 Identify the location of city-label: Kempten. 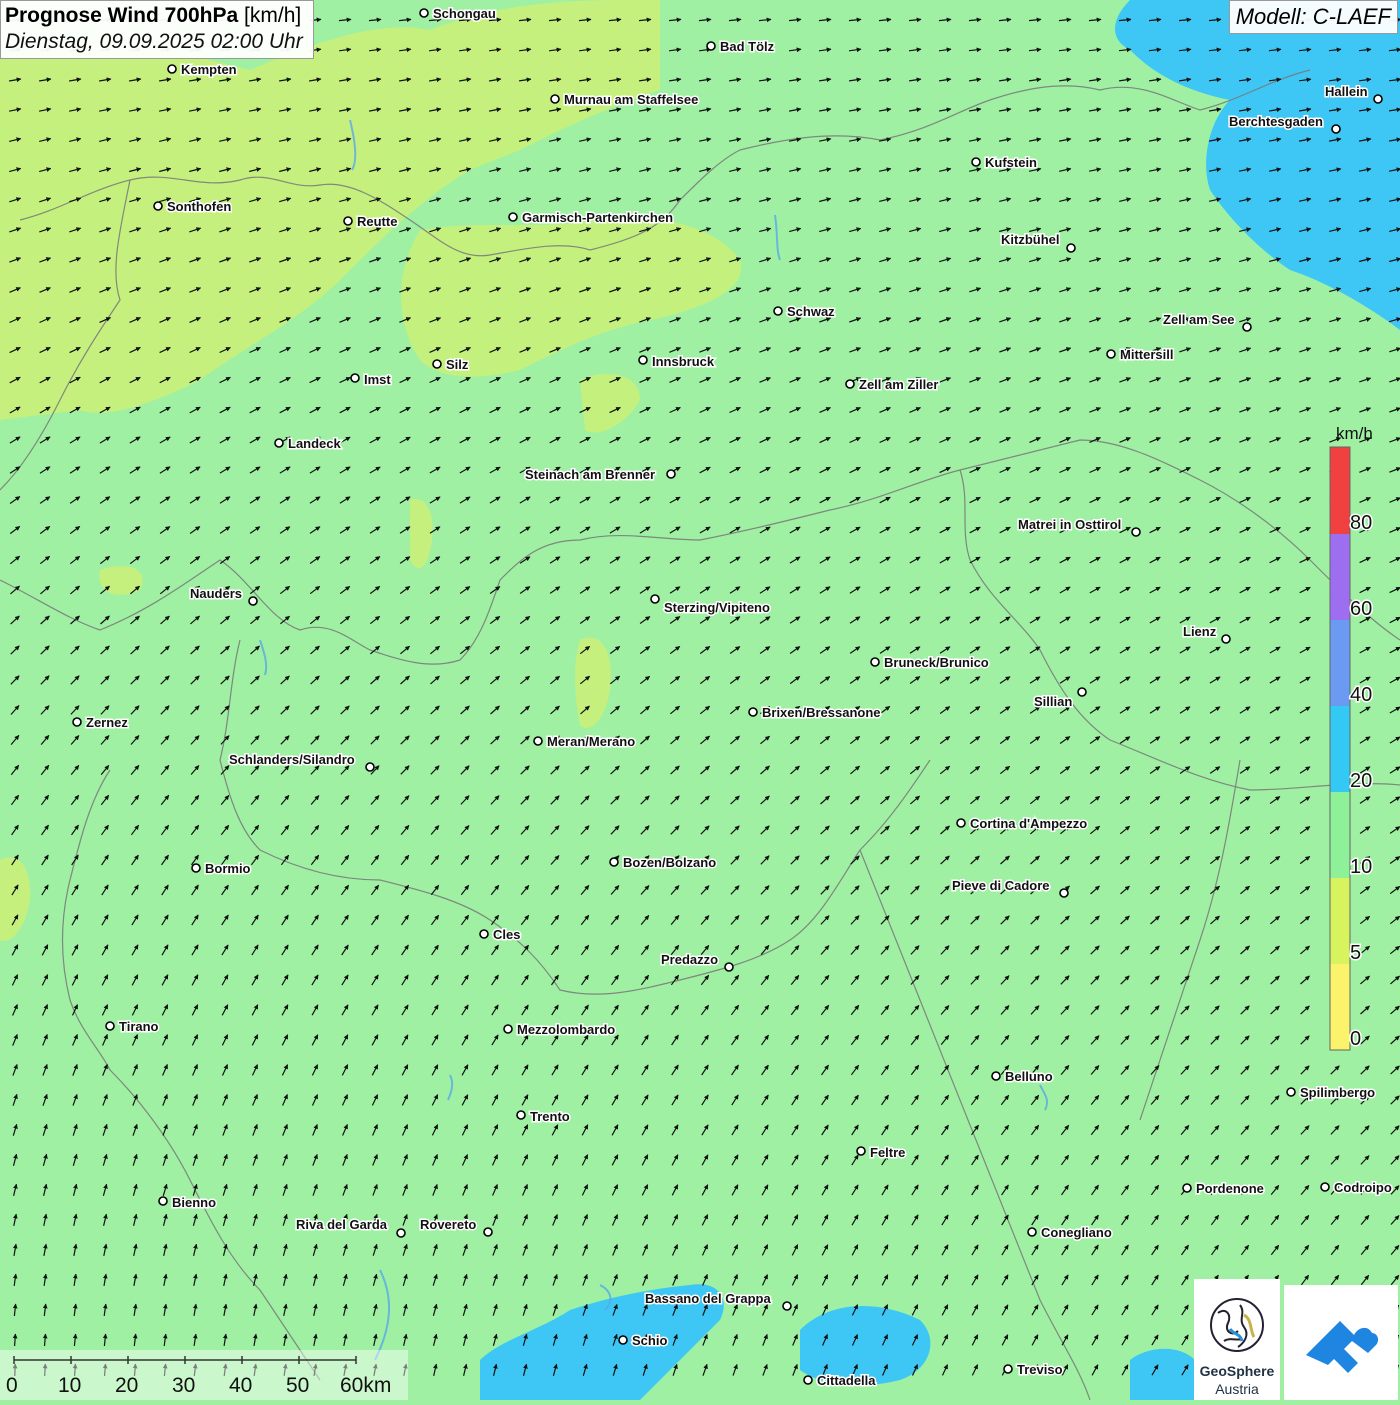
(209, 69).